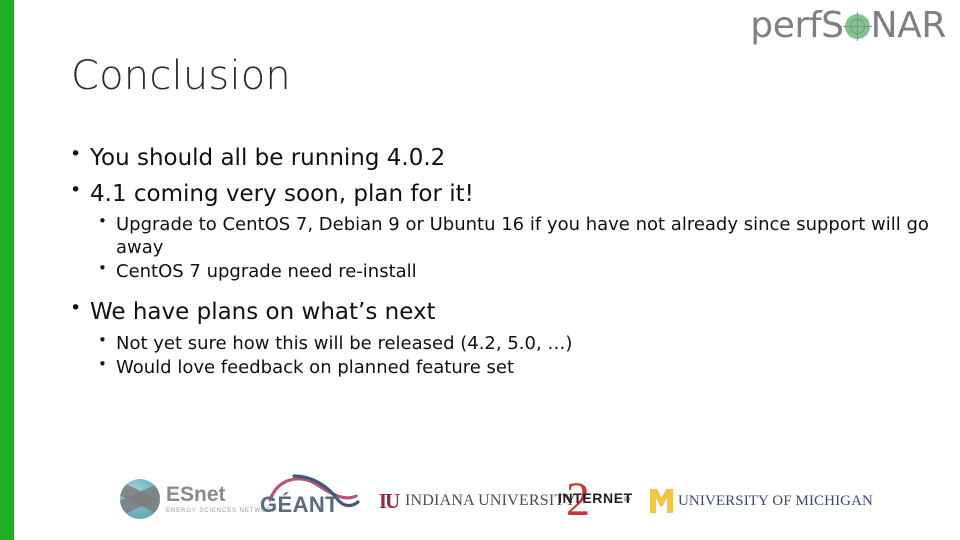 The image size is (960, 540). Describe the element at coordinates (502, 158) in the screenshot. I see `bullet-item: You should all be running 4.0.2` at that location.